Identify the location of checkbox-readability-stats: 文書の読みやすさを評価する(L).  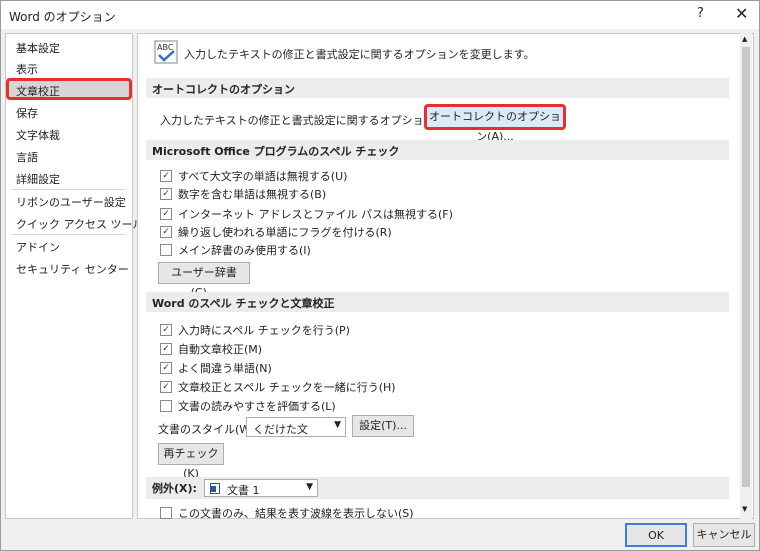
(248, 406).